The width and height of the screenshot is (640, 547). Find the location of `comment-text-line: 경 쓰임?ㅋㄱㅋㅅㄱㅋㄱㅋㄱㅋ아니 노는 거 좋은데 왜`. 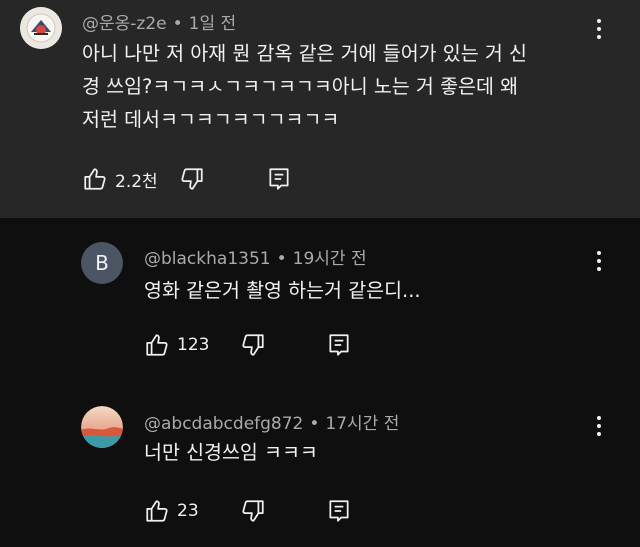

comment-text-line: 경 쓰임?ㅋㄱㅋㅅㄱㅋㄱㅋㄱㅋ아니 노는 거 좋은데 왜 is located at coordinates (300, 86).